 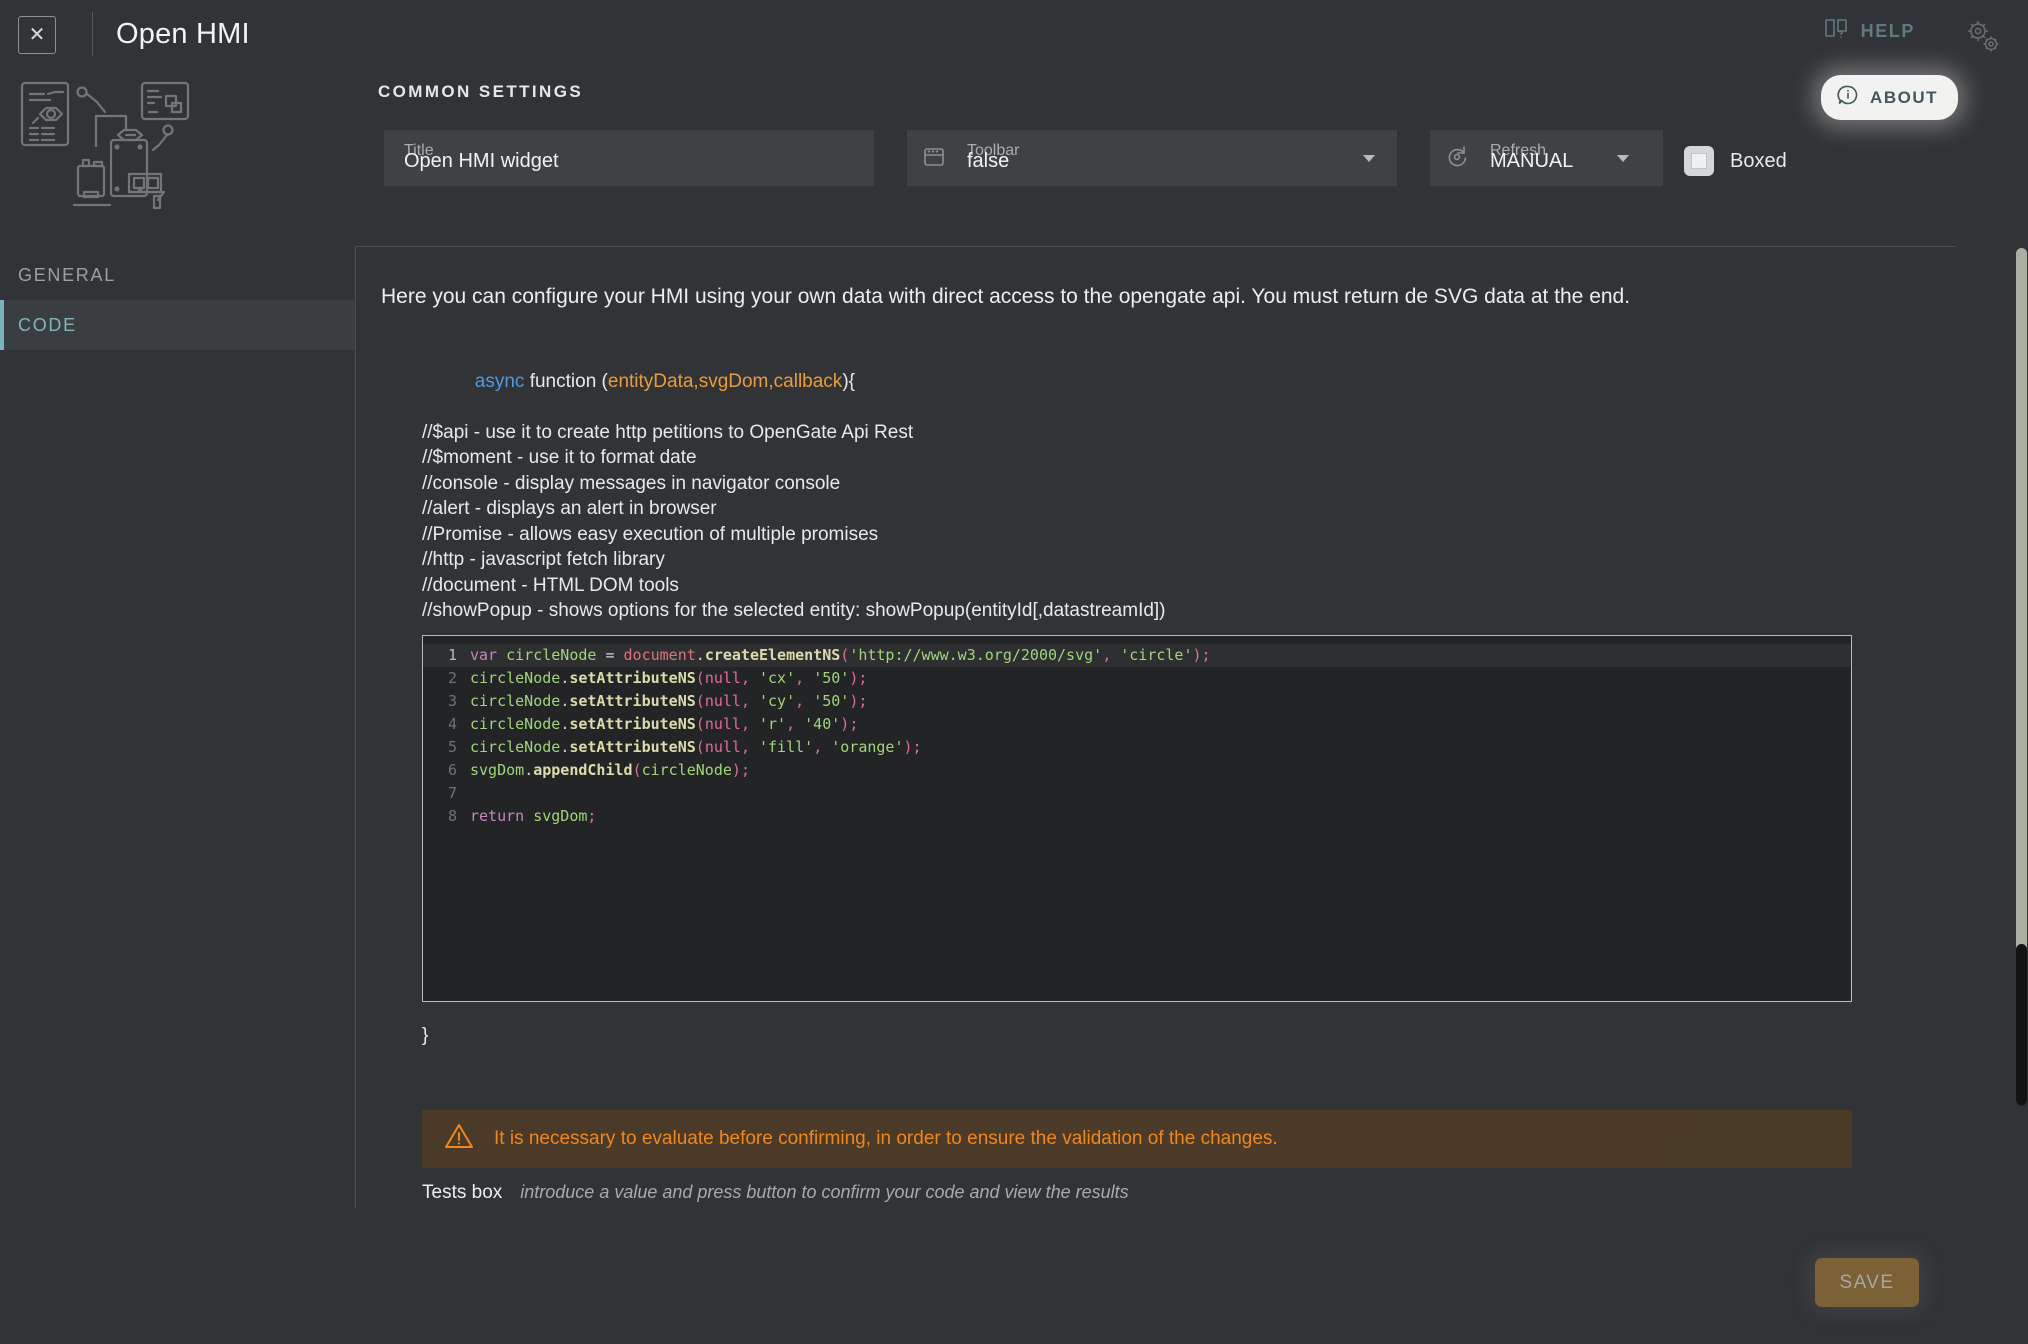 I want to click on toolbar-select: Toolbar false, so click(x=1152, y=158).